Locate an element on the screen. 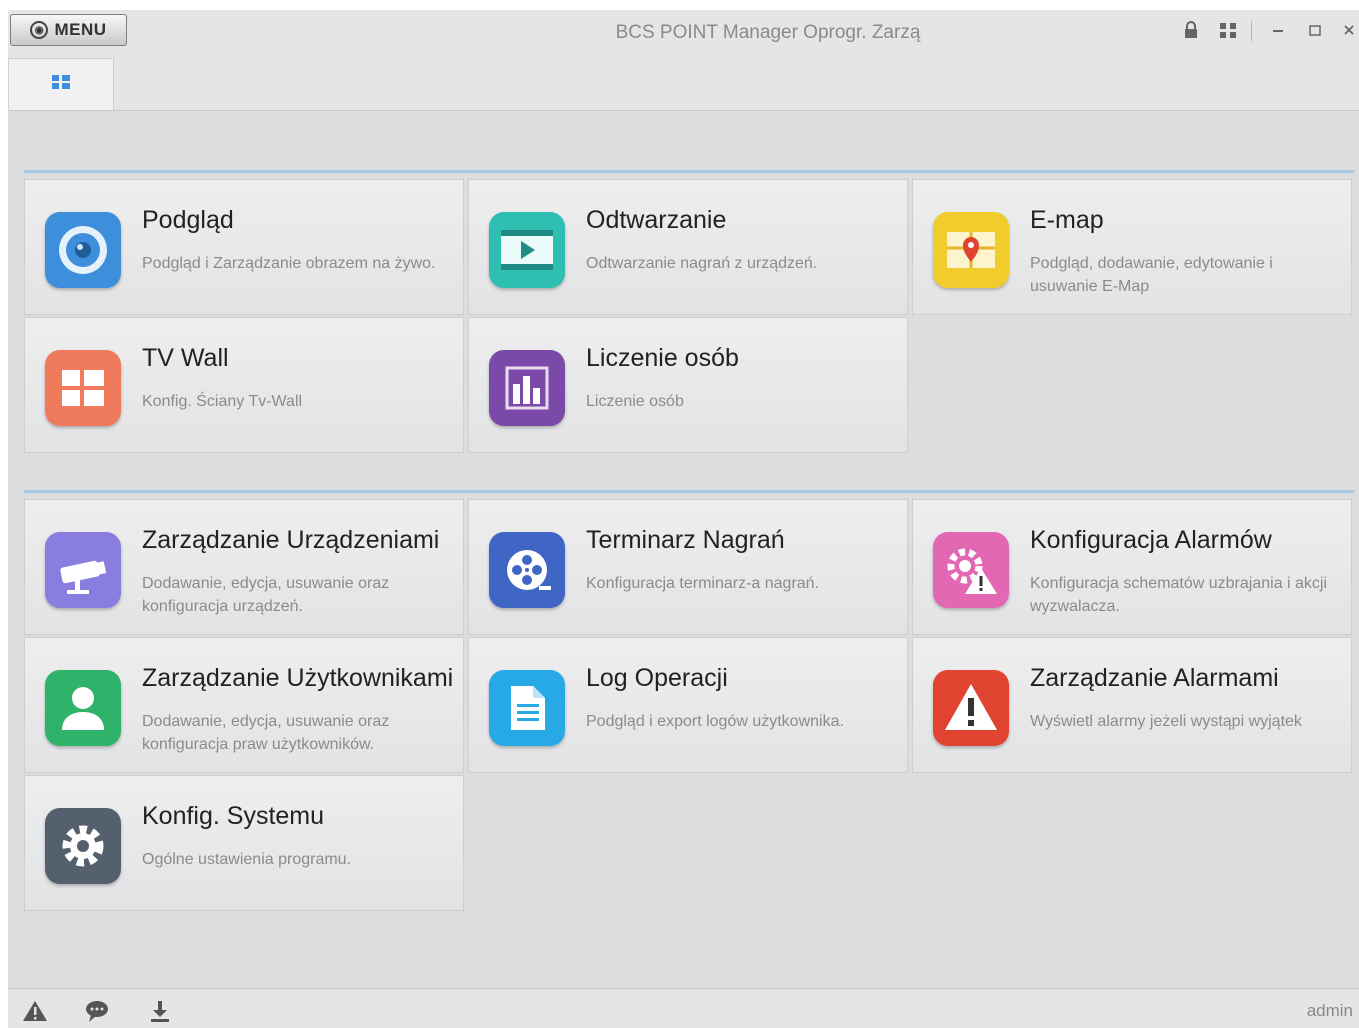 The height and width of the screenshot is (1028, 1359). home-grid-icon is located at coordinates (61, 84).